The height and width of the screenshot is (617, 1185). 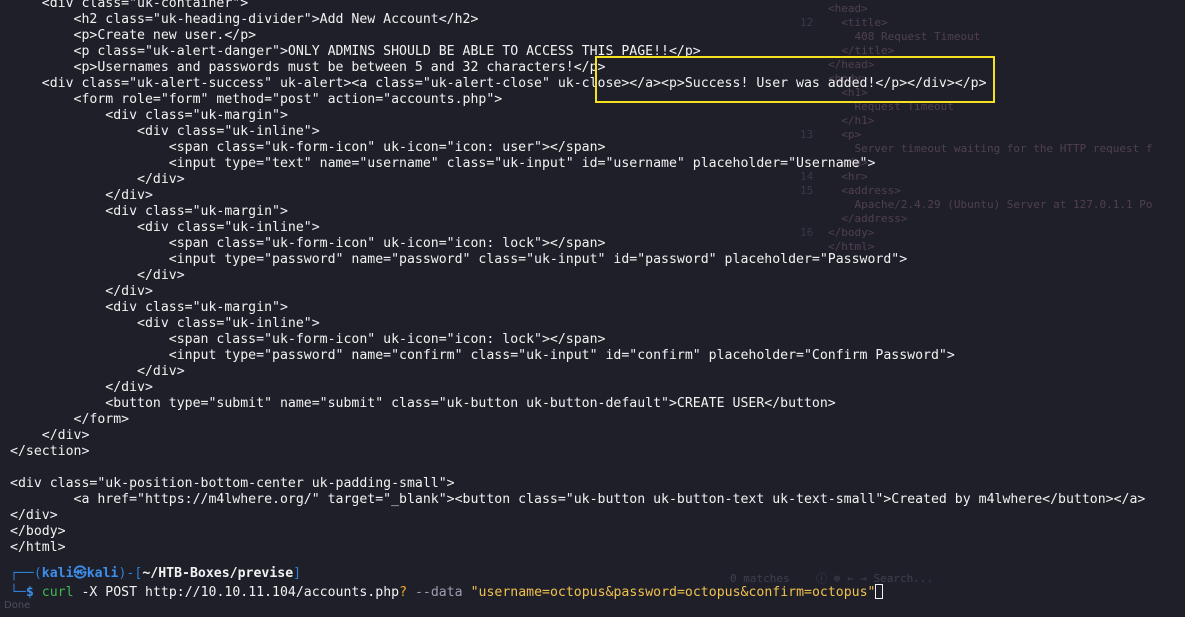 I want to click on status-done-label: Done, so click(x=17, y=605).